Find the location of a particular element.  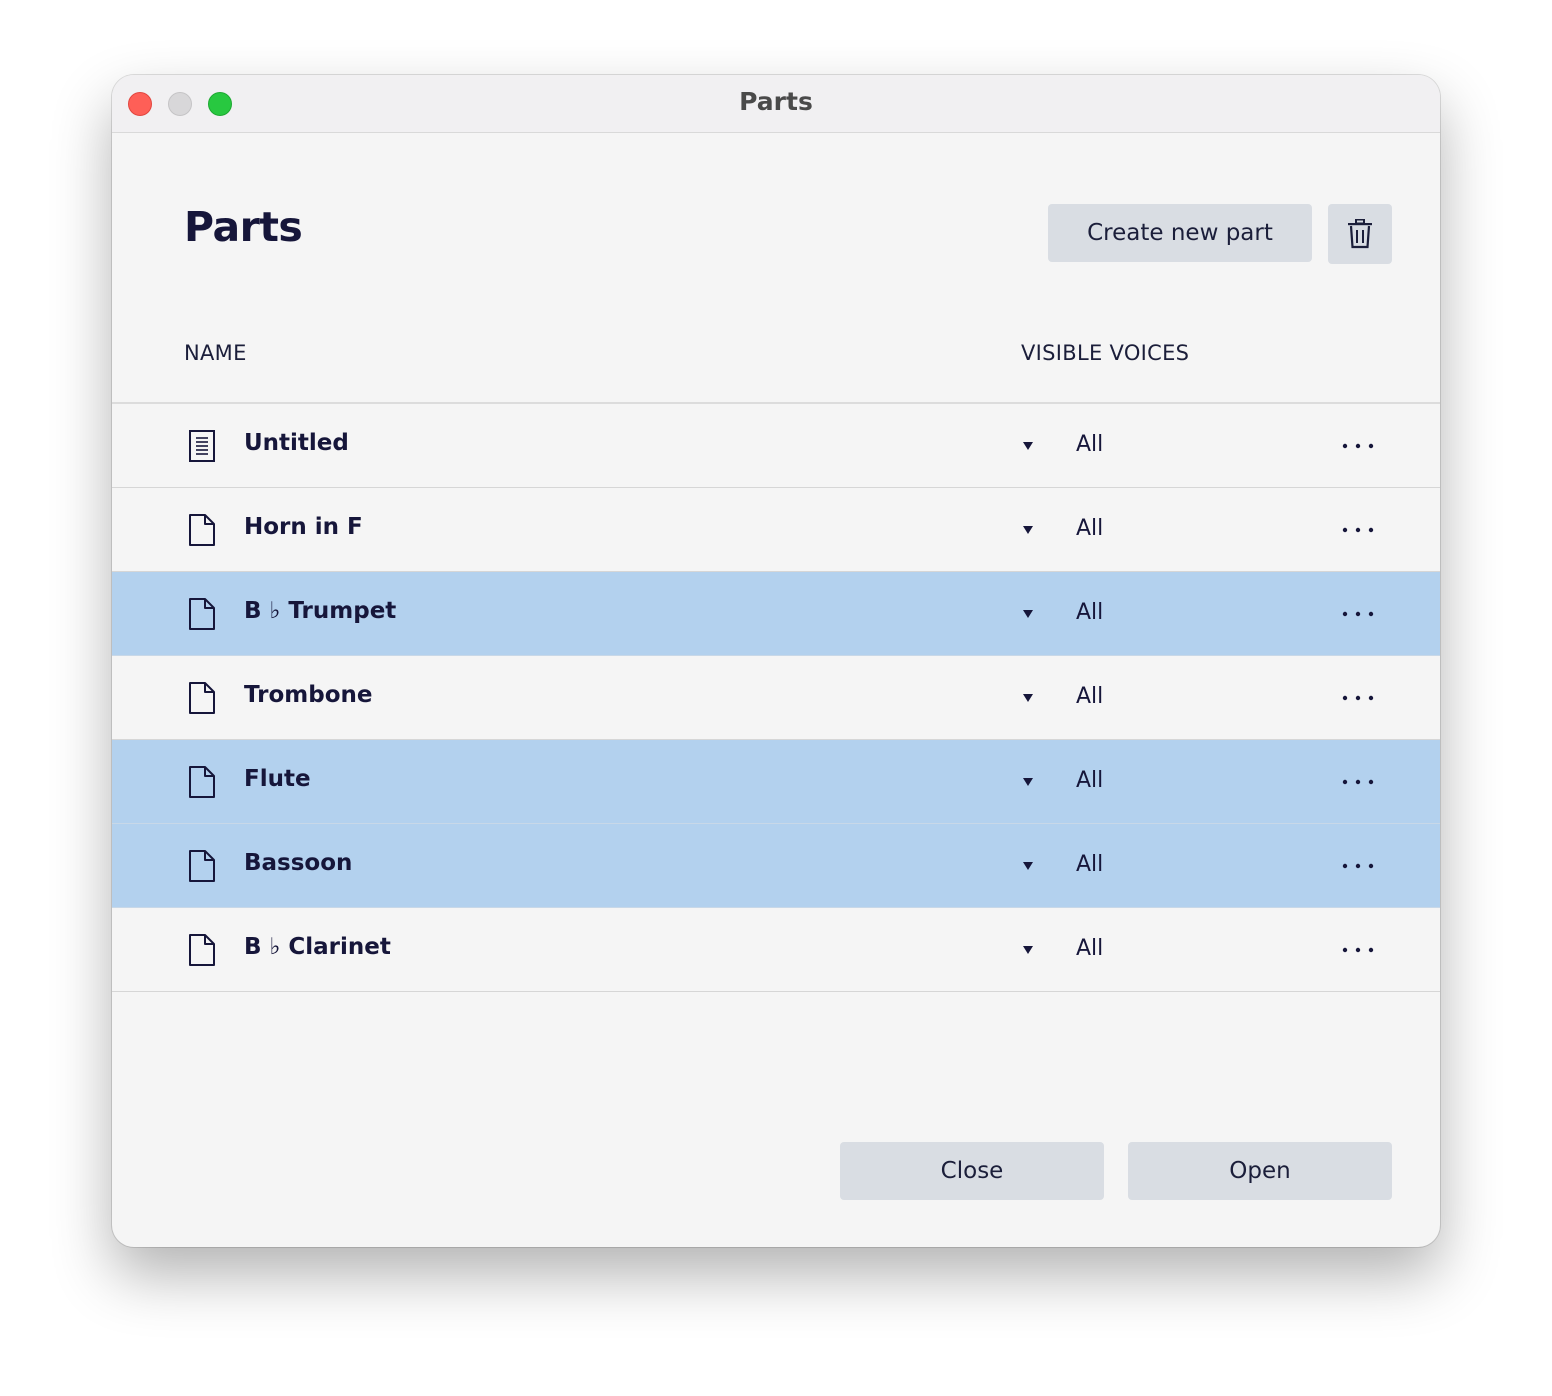

score-document-icon is located at coordinates (202, 446).